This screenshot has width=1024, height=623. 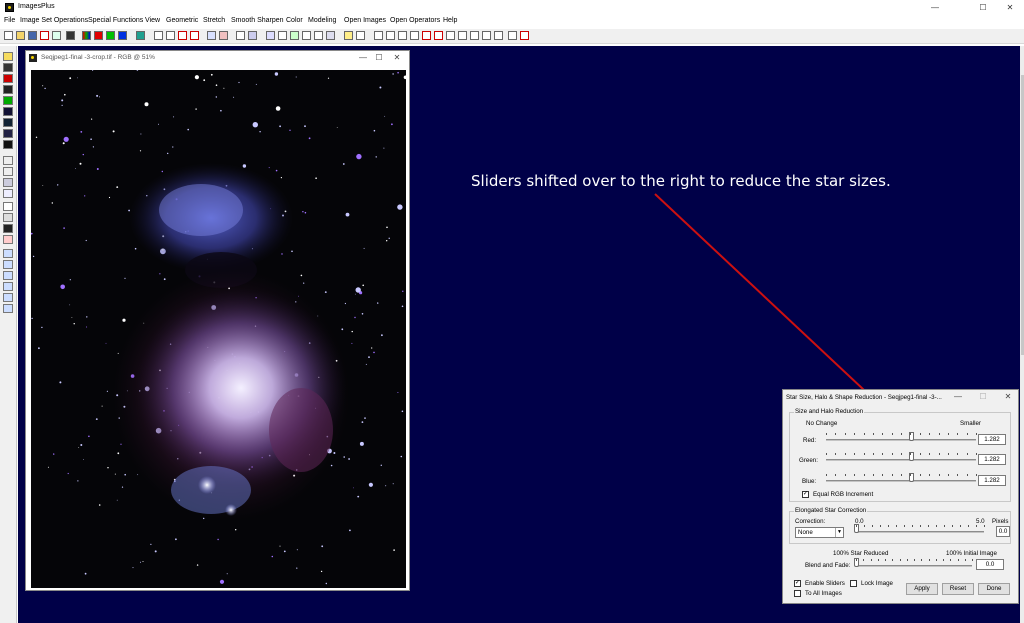 I want to click on correction-label: Correction:, so click(x=810, y=521).